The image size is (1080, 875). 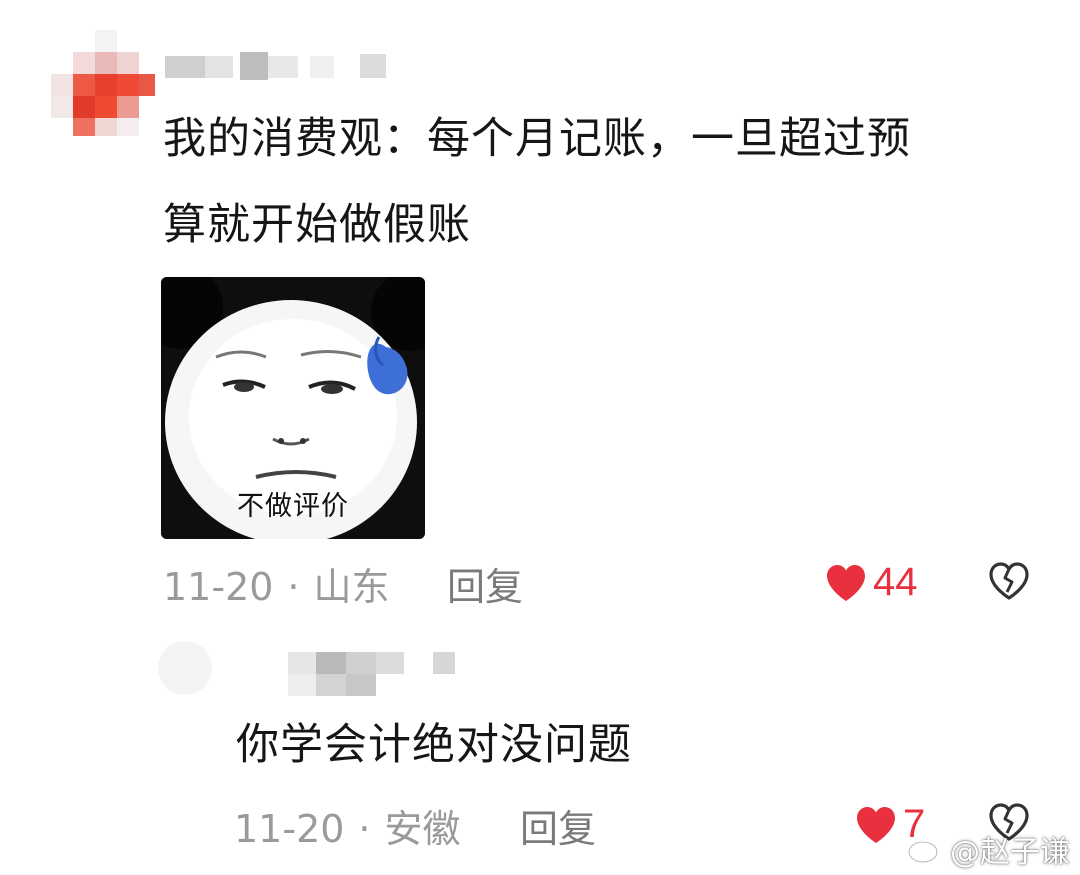 I want to click on comment-meta: 11-20 · 安徽, so click(x=347, y=825).